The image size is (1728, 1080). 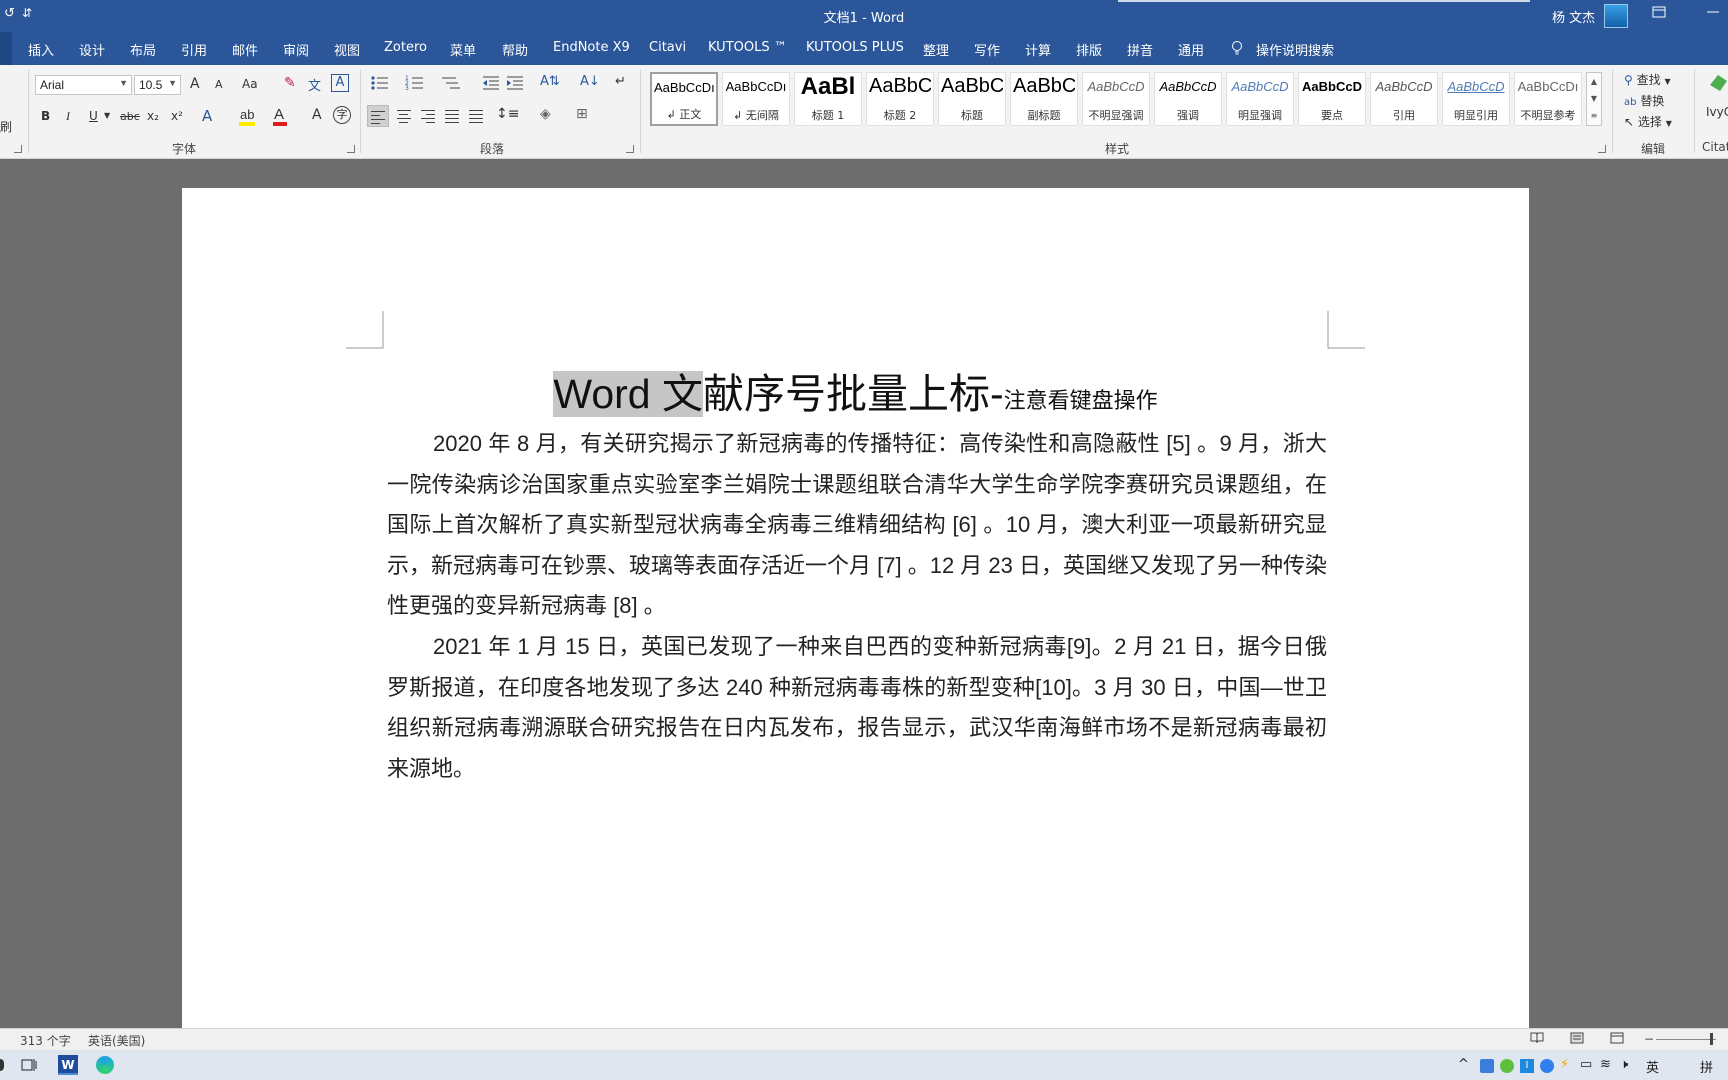 I want to click on highlight-icon: ab, so click(x=247, y=116).